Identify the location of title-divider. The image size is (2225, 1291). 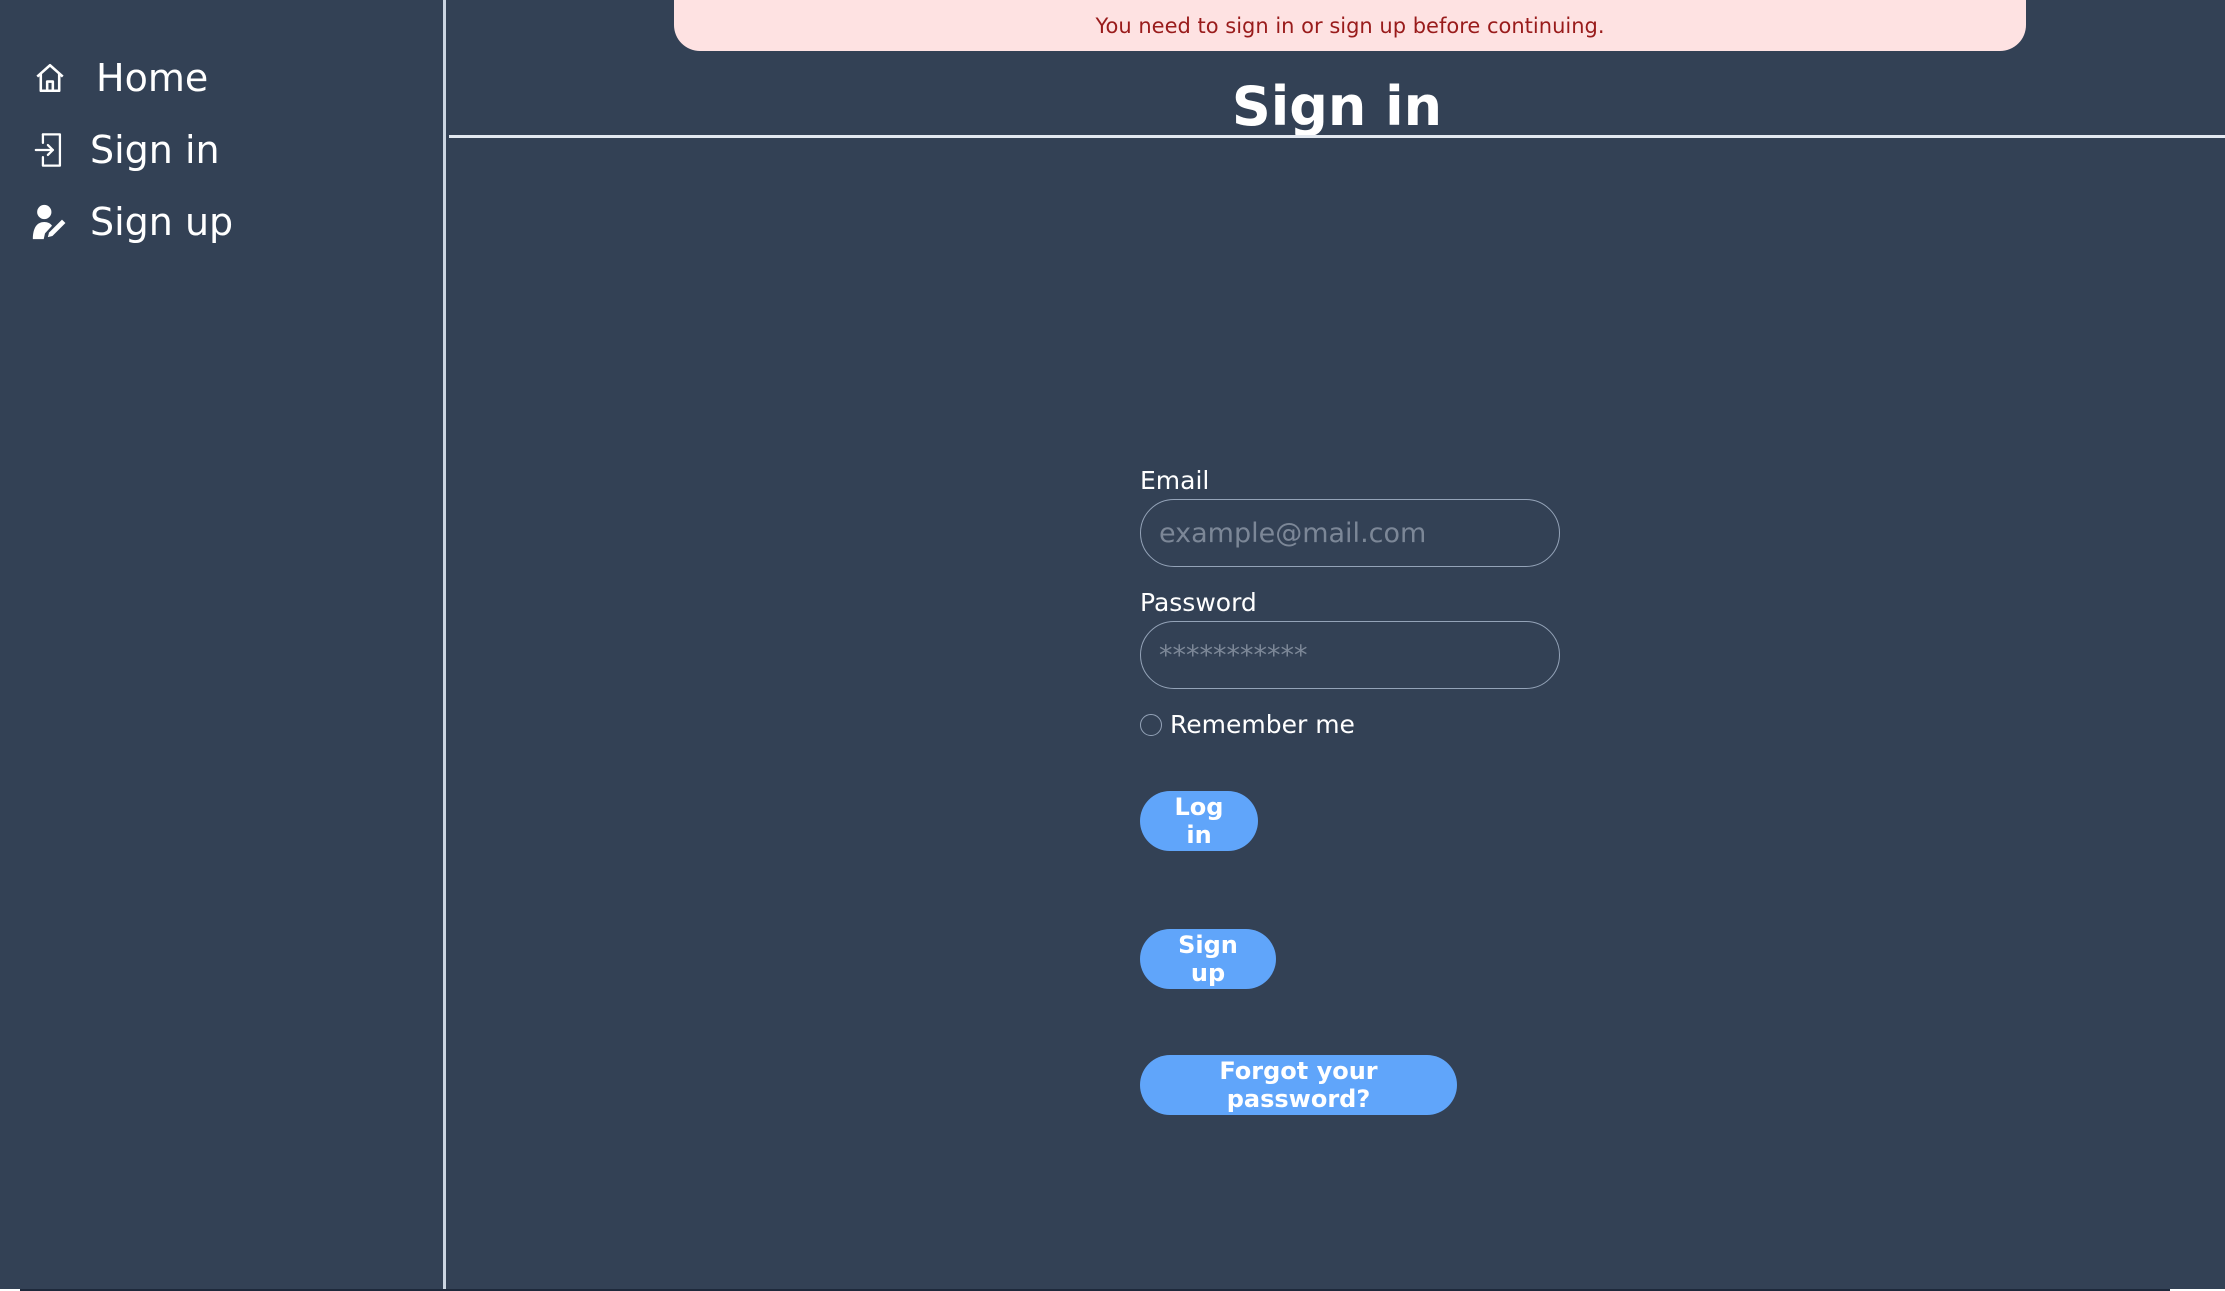
(1337, 136).